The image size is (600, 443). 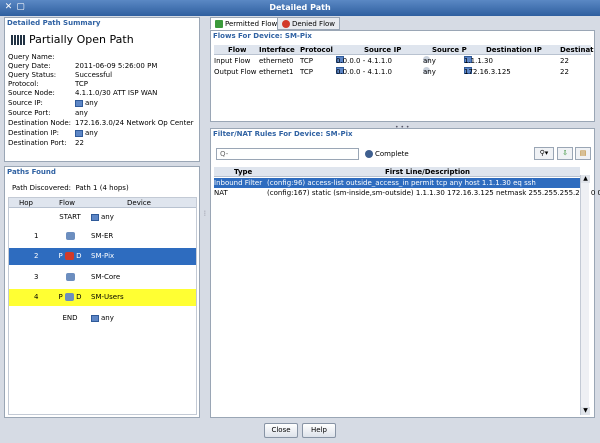 I want to click on path-row-hop-2: 2 P D SM-Pix, so click(x=102, y=256).